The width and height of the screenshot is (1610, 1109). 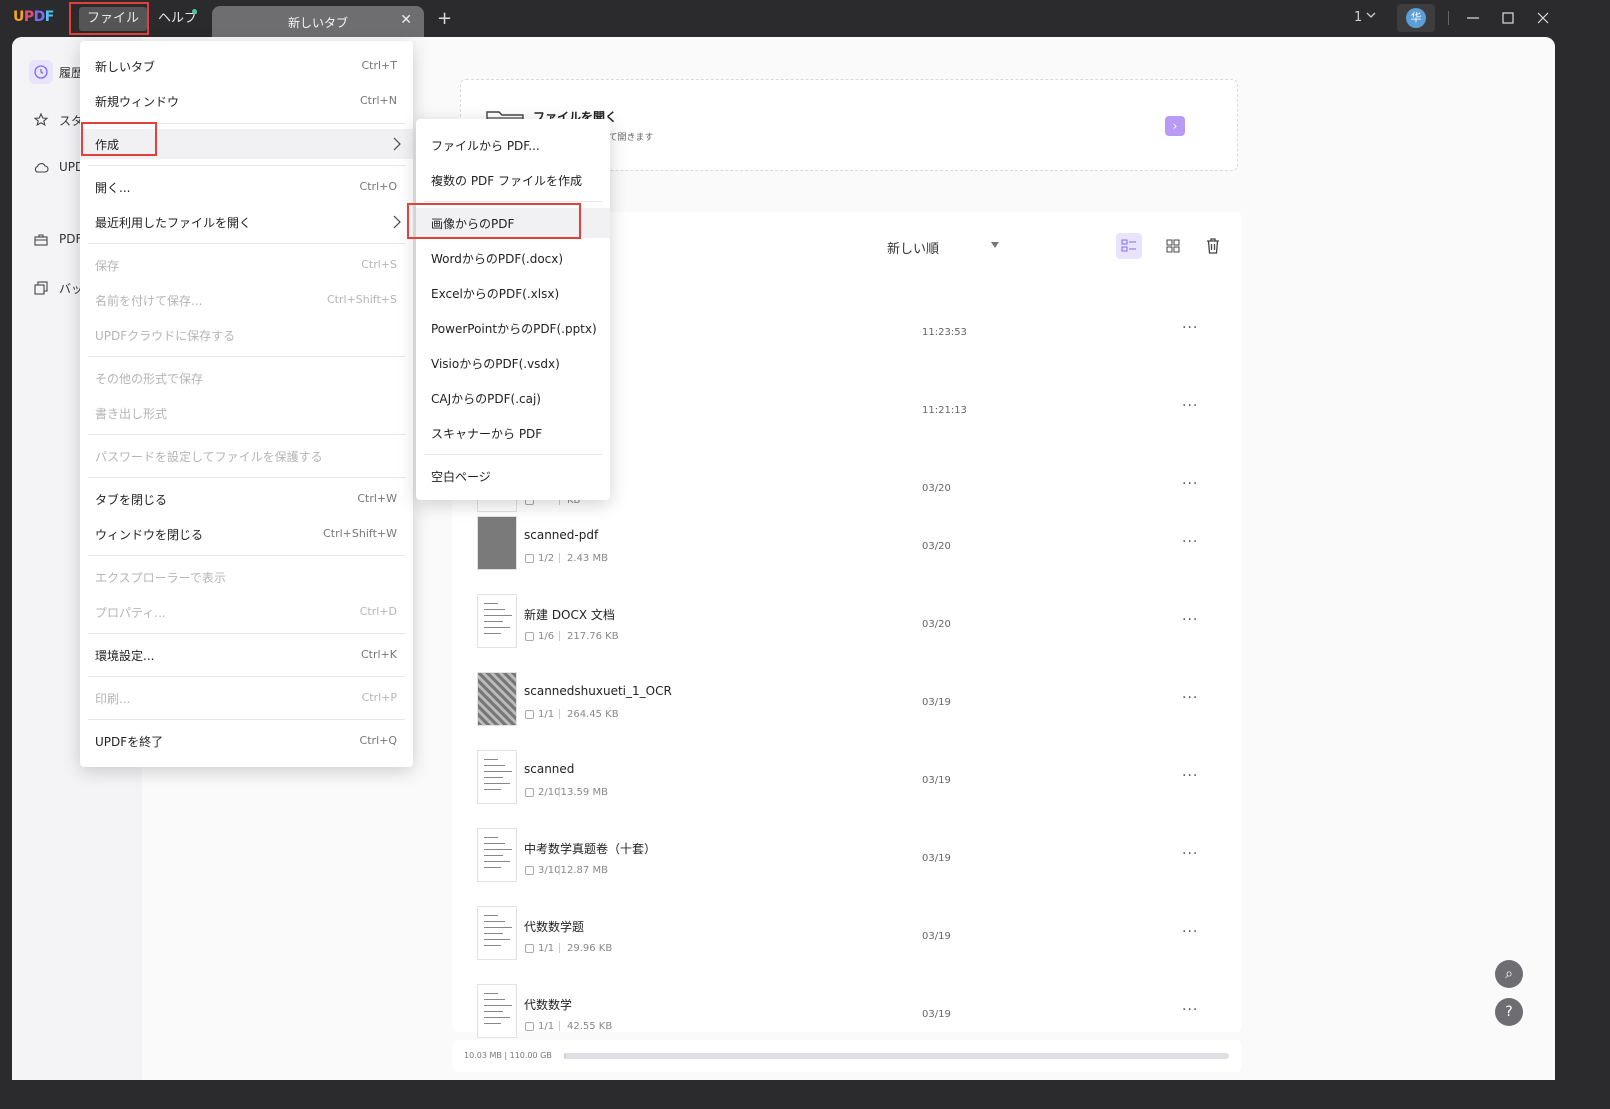 I want to click on menu-item-save-as: 名前を付けて保存... Ctrl+Shift+S, so click(x=246, y=300).